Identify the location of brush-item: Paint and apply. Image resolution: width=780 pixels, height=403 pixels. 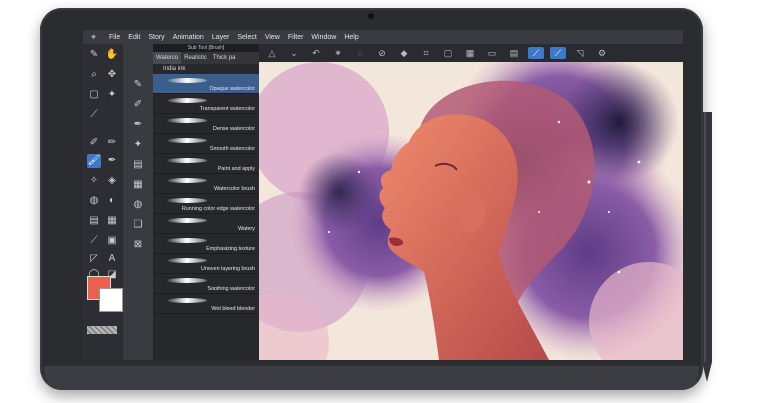
(206, 164).